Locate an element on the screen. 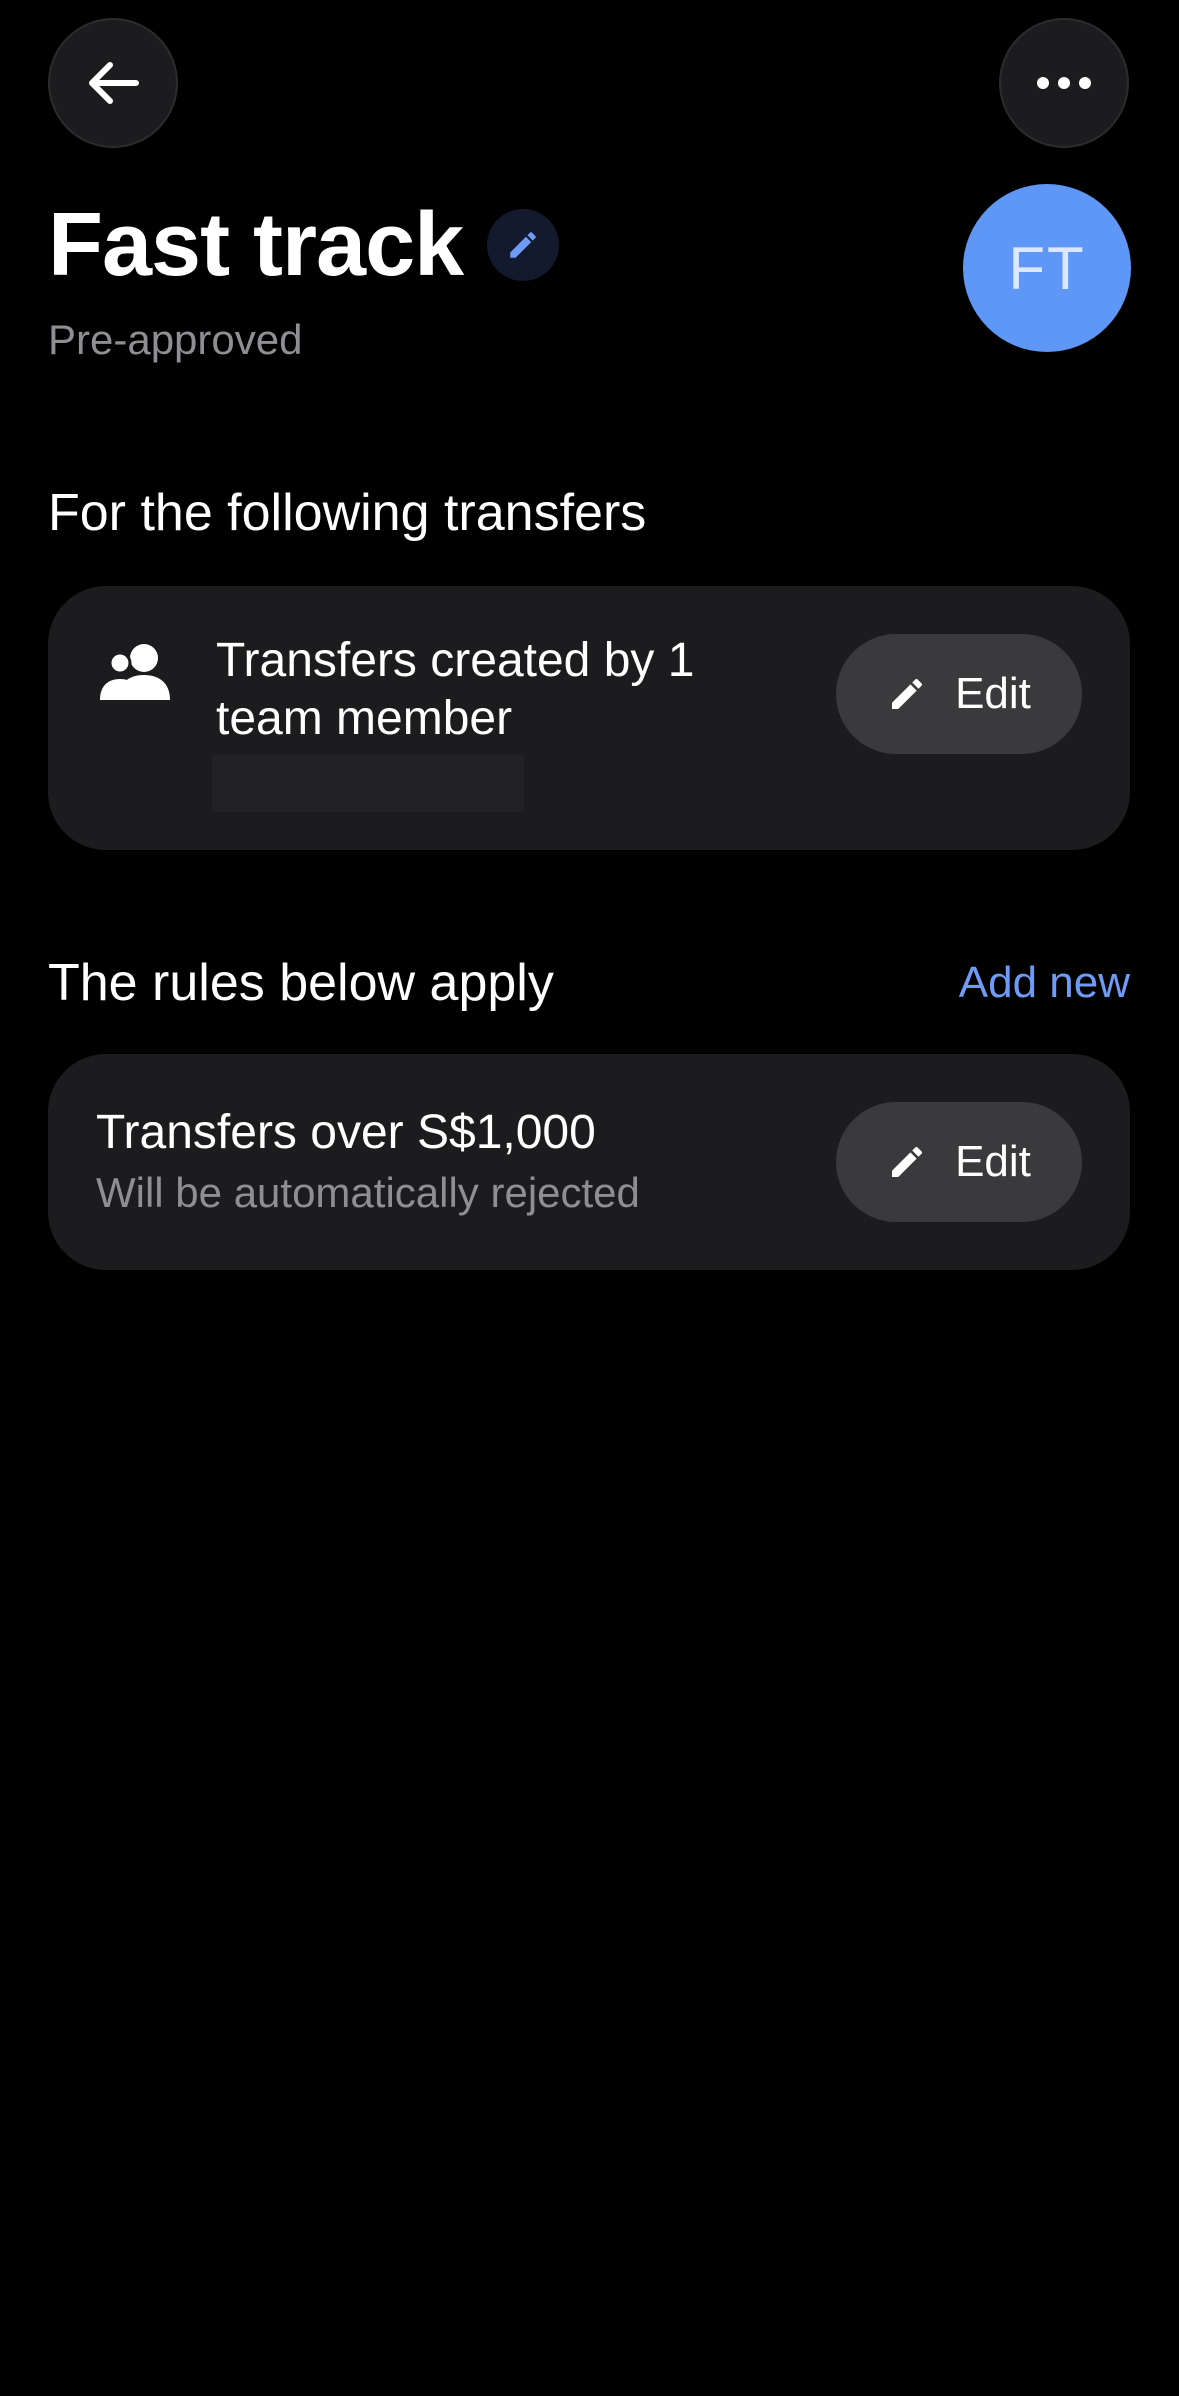 The height and width of the screenshot is (2396, 1179). back-button is located at coordinates (113, 83).